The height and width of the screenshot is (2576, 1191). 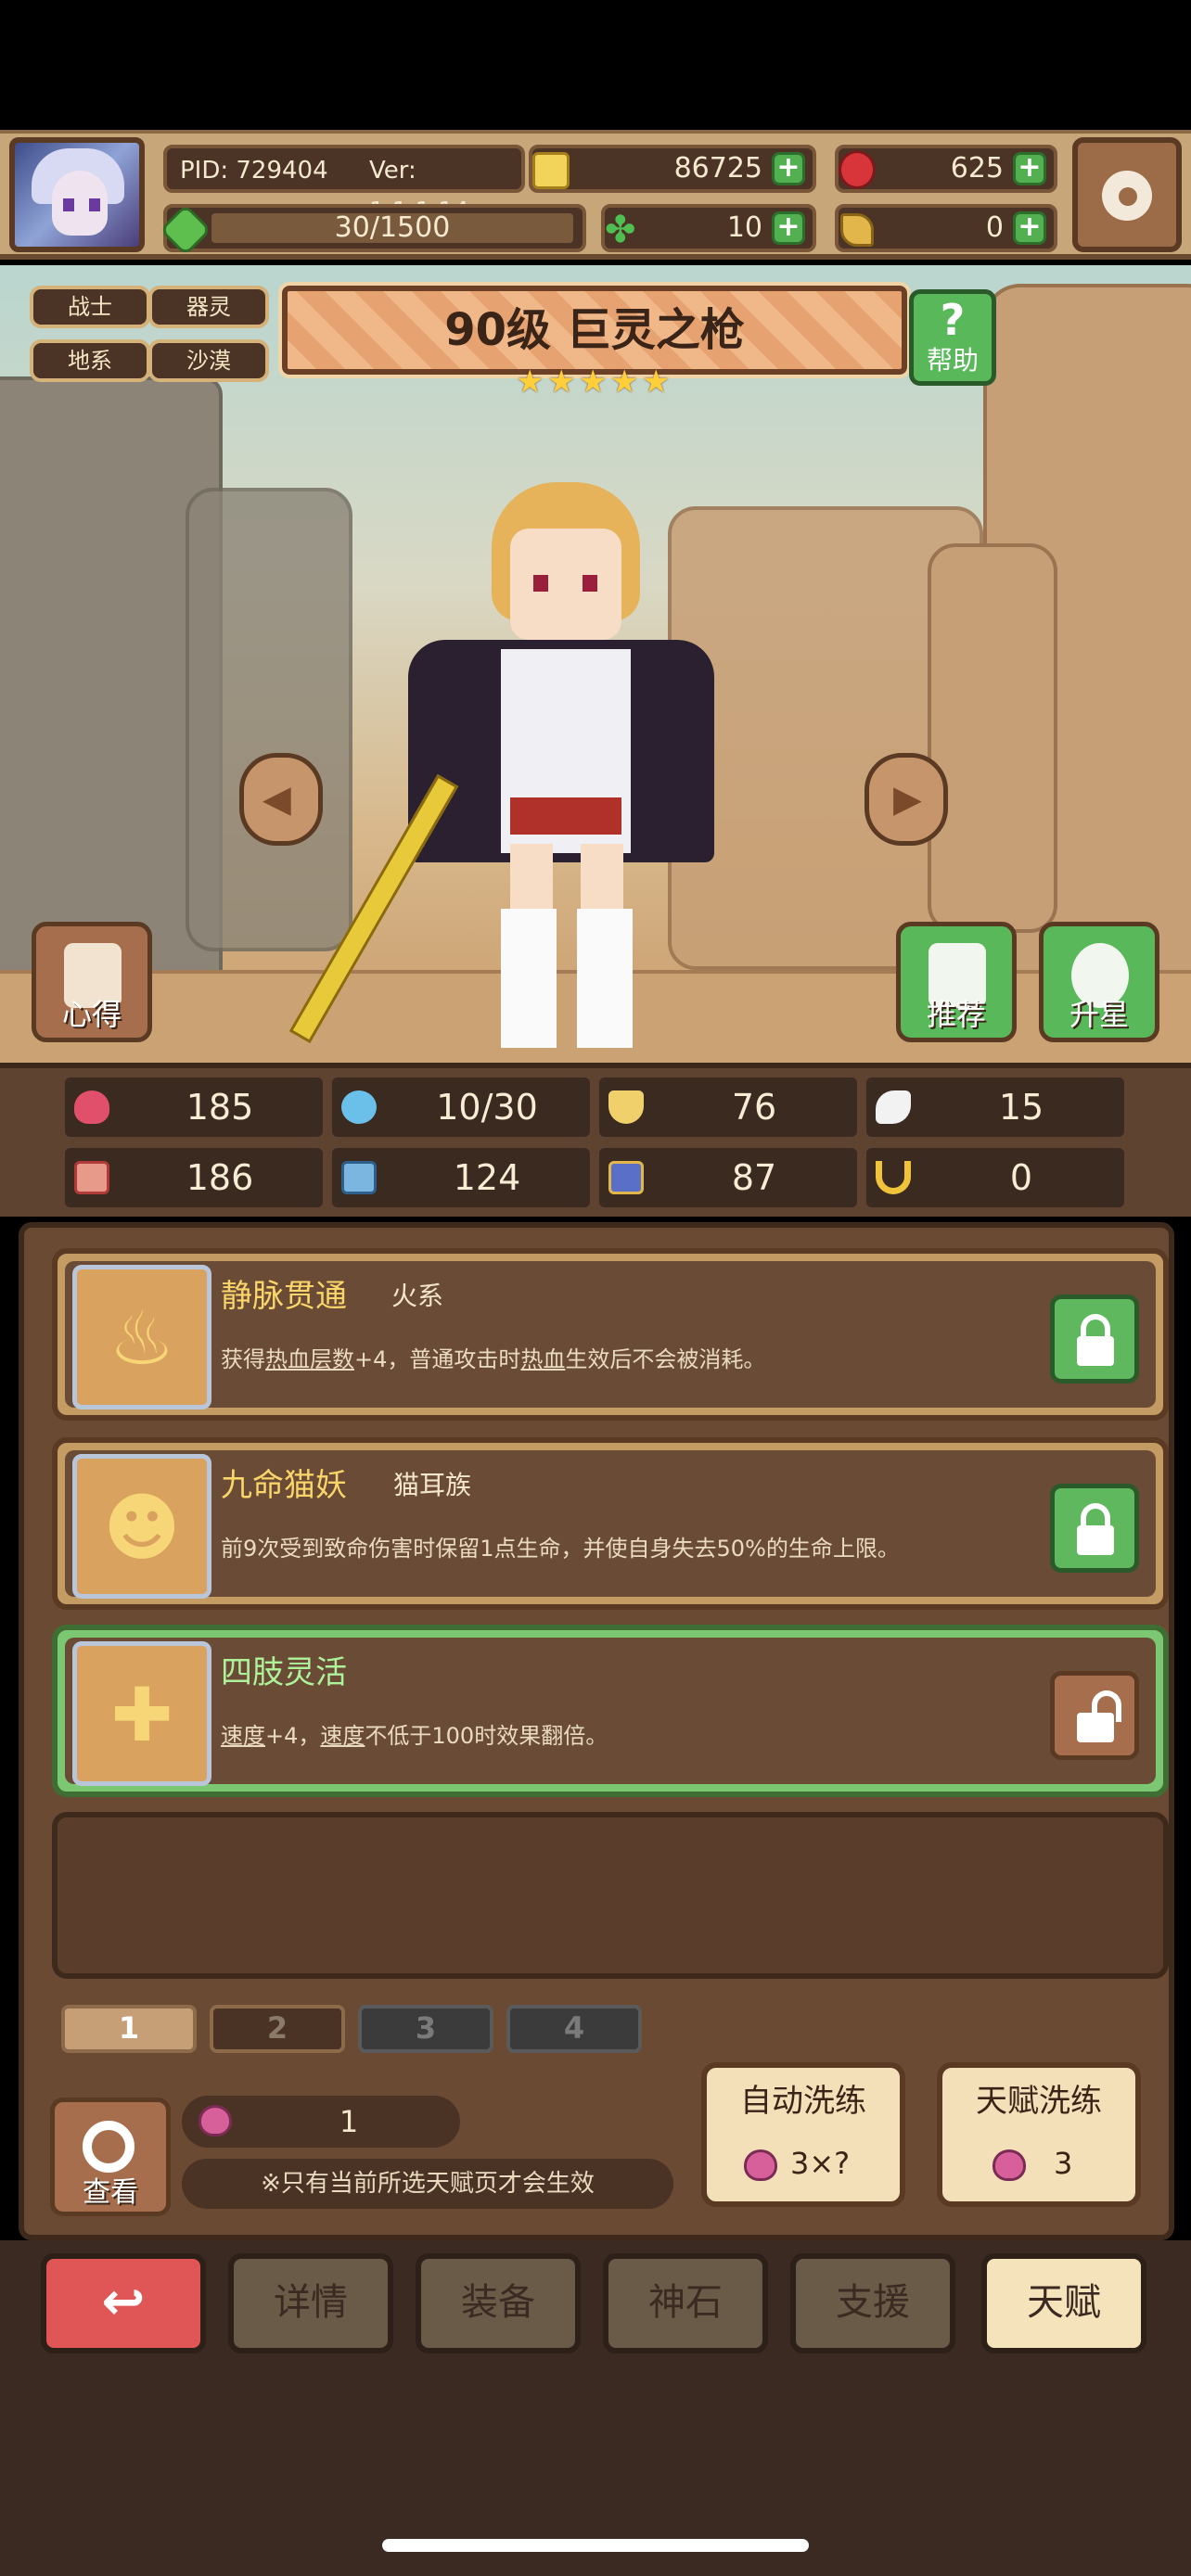 I want to click on water-drop-icon, so click(x=359, y=1107).